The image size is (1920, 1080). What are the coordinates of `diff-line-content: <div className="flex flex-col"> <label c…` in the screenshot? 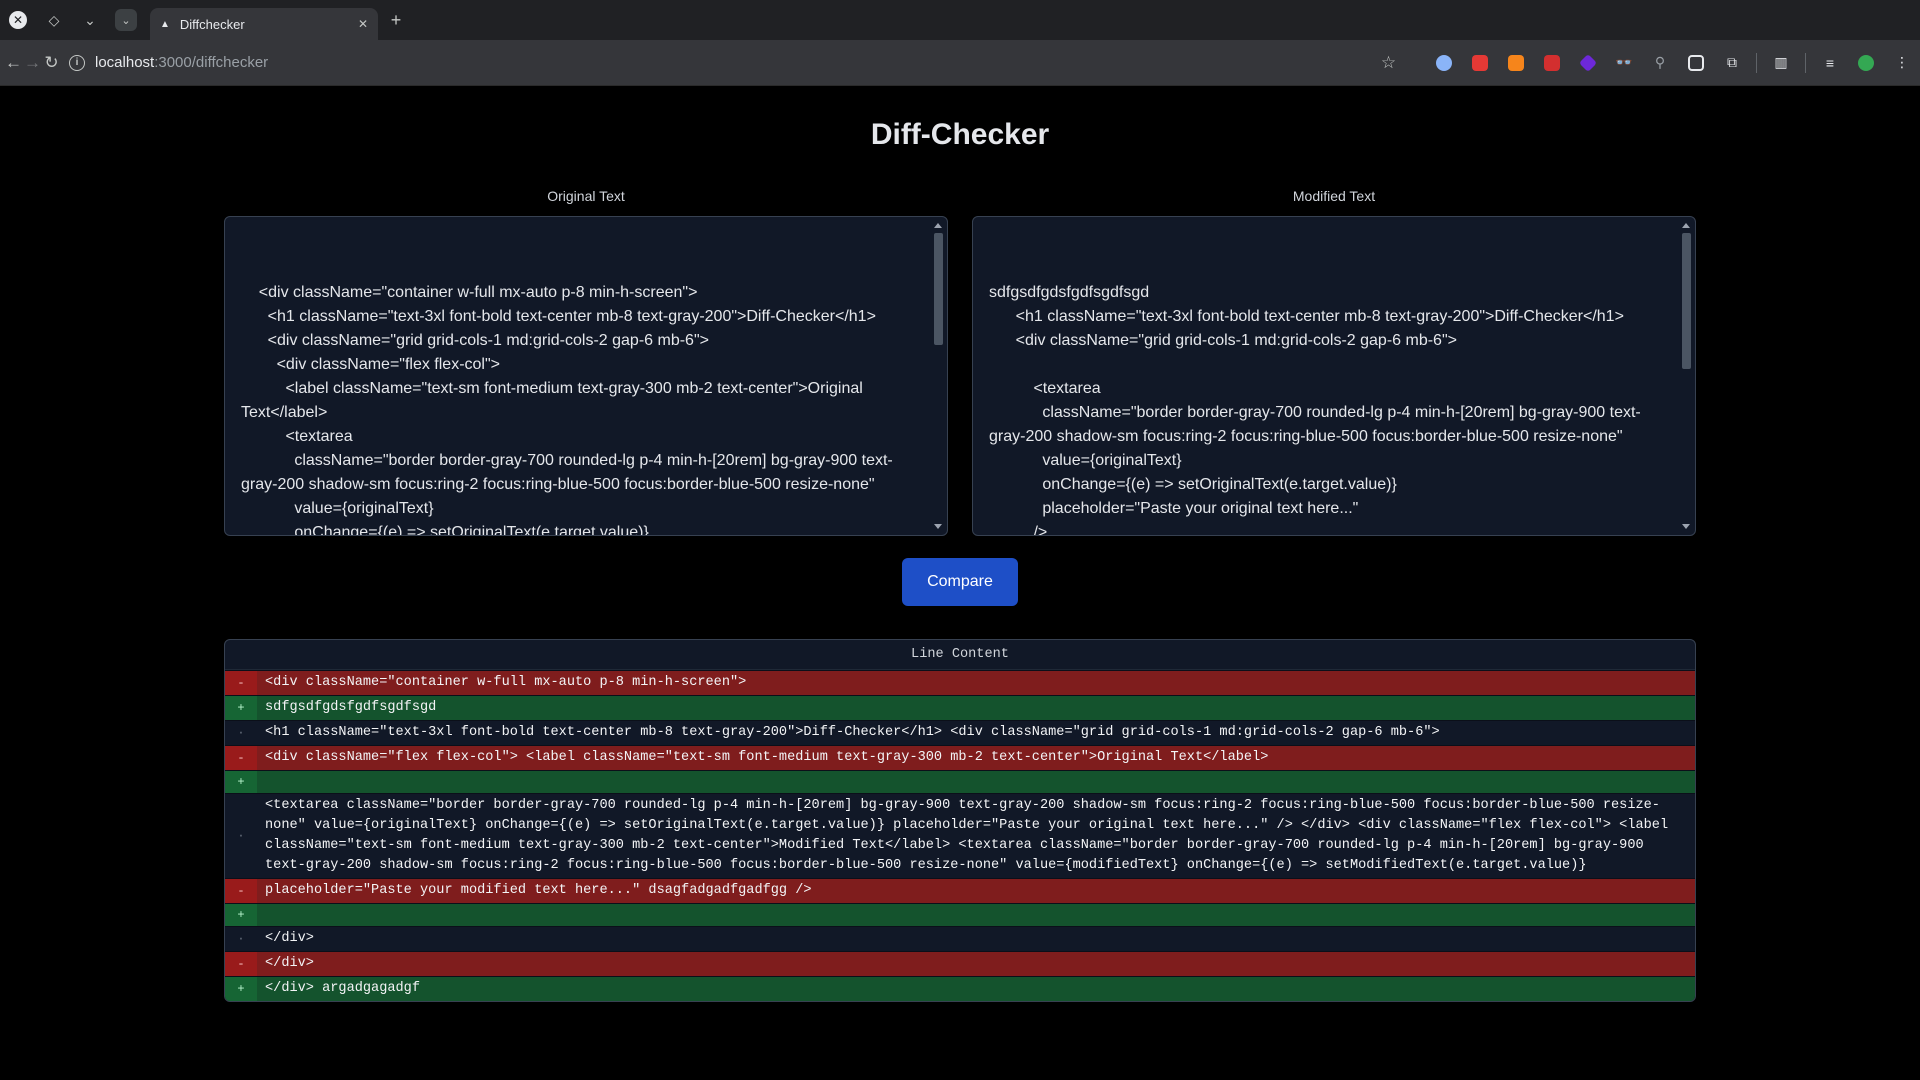 It's located at (767, 757).